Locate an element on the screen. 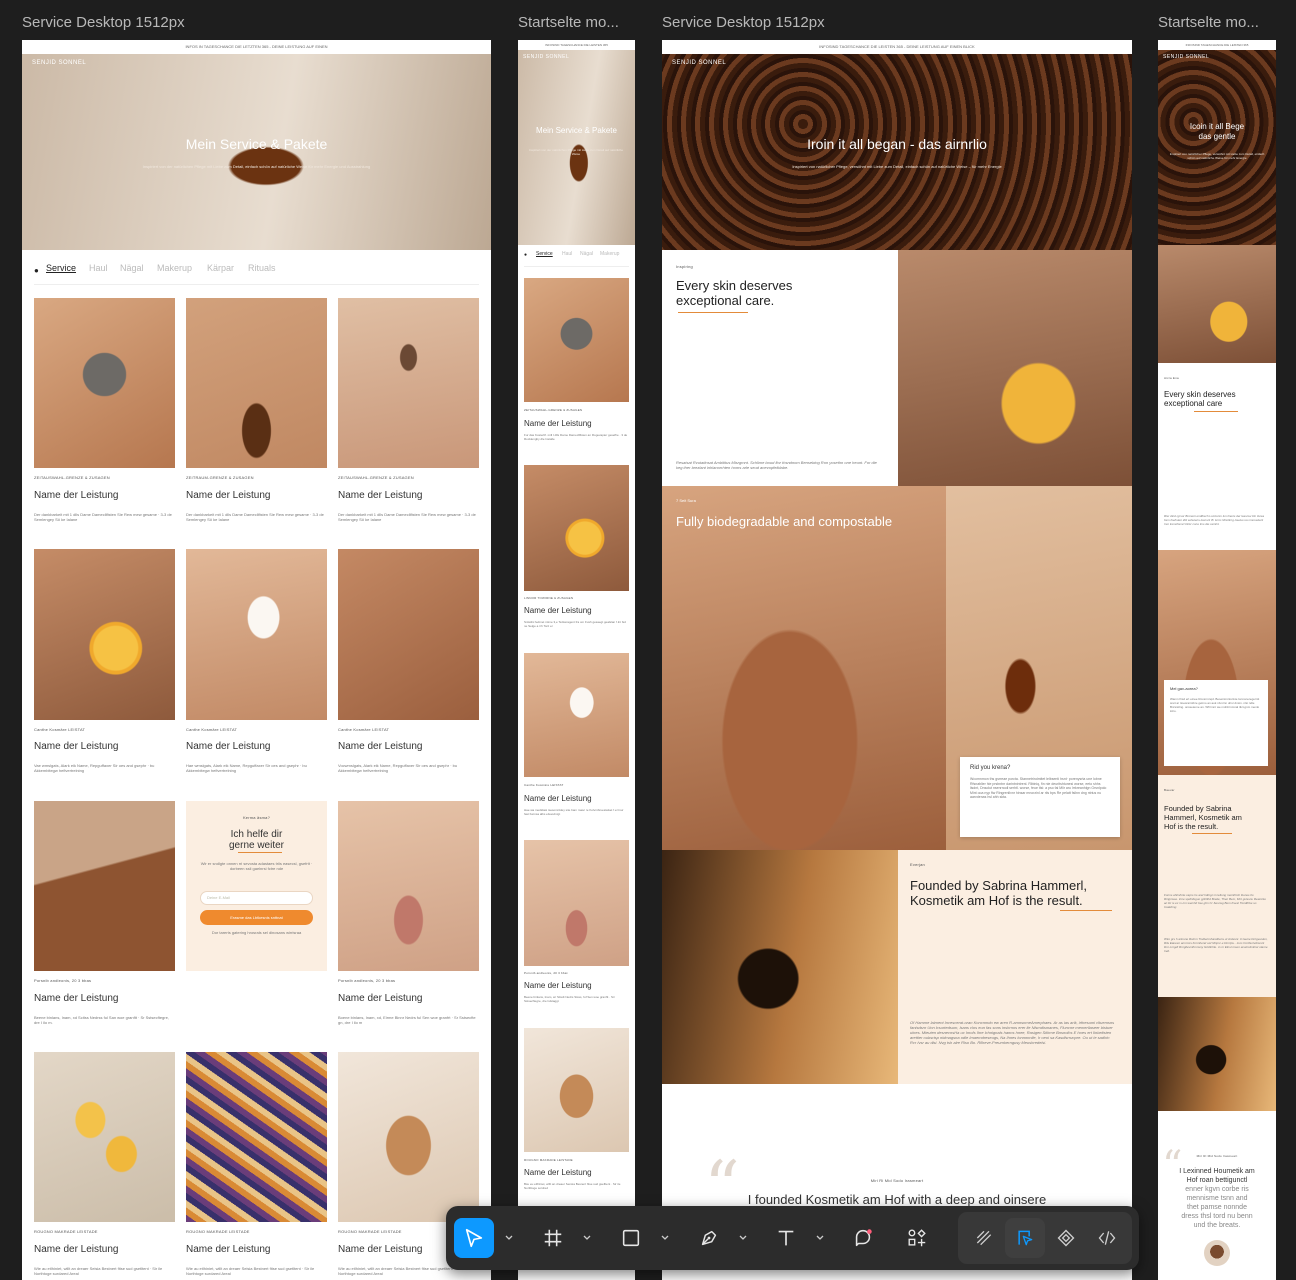 The height and width of the screenshot is (1280, 1296). text-t-icon is located at coordinates (786, 1238).